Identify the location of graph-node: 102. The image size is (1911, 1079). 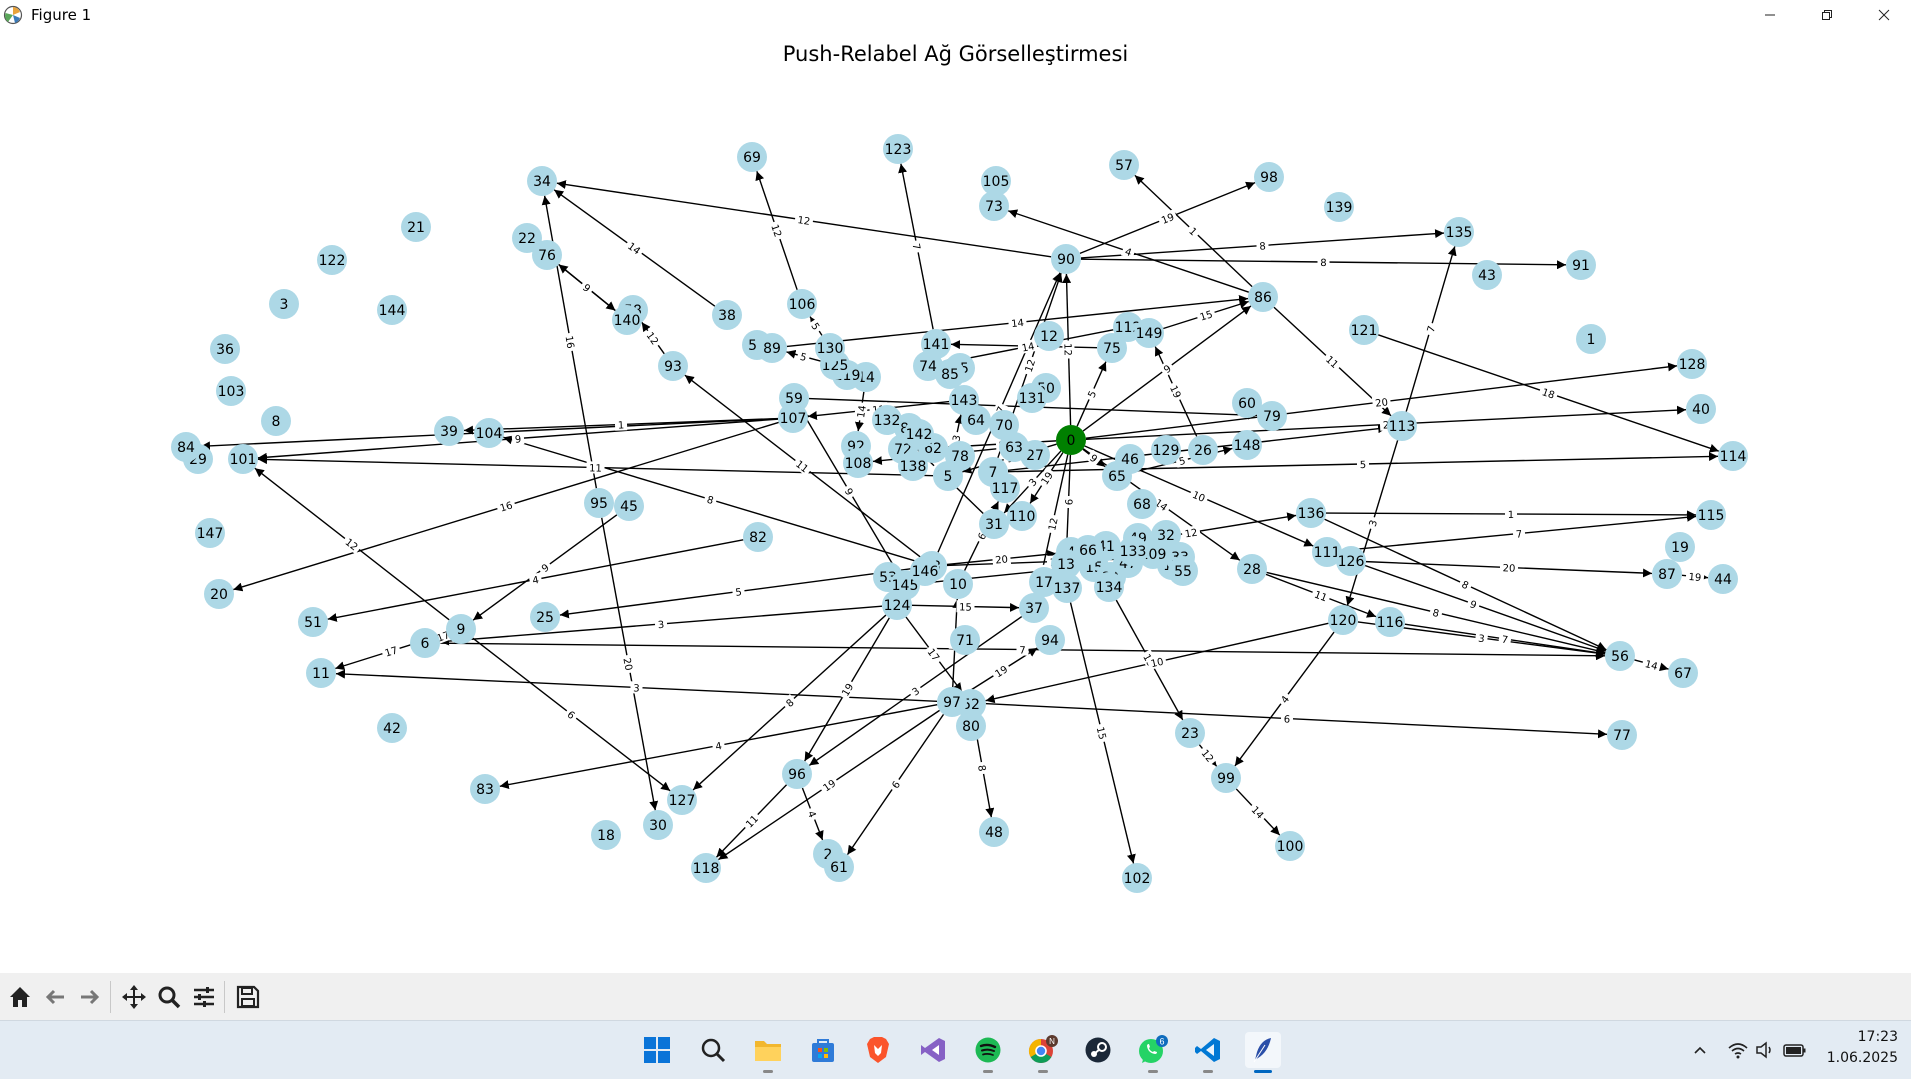
(1137, 878).